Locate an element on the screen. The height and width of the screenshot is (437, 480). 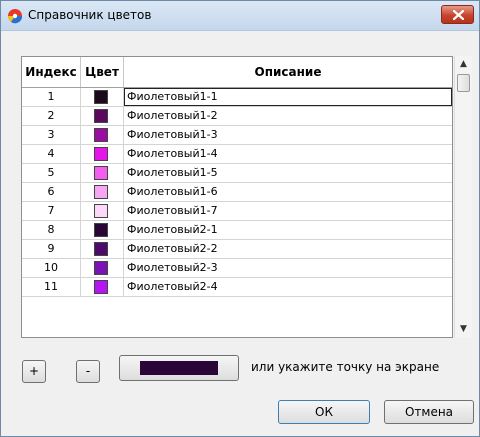
table-row: 1 Фиолетовый1-1 is located at coordinates (237, 97).